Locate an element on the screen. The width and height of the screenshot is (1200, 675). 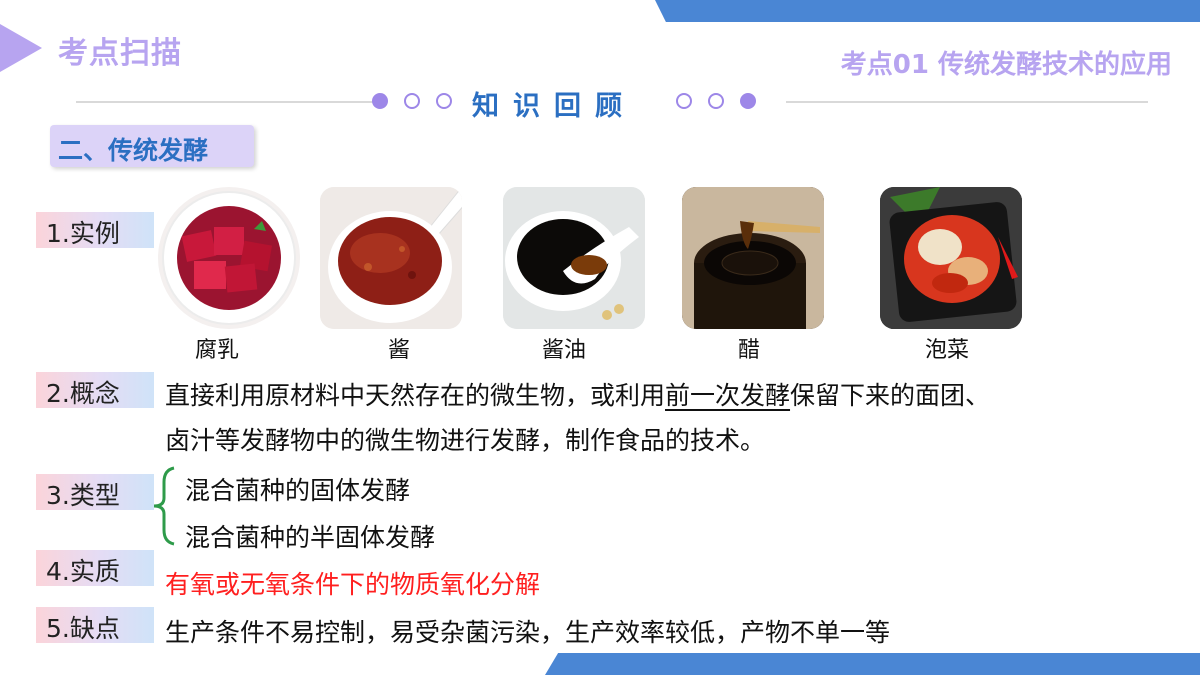
concept-line-1: 直接利用原材料中天然存在的微生物，或利用前一次发酵保留下来的面团、 is located at coordinates (577, 394).